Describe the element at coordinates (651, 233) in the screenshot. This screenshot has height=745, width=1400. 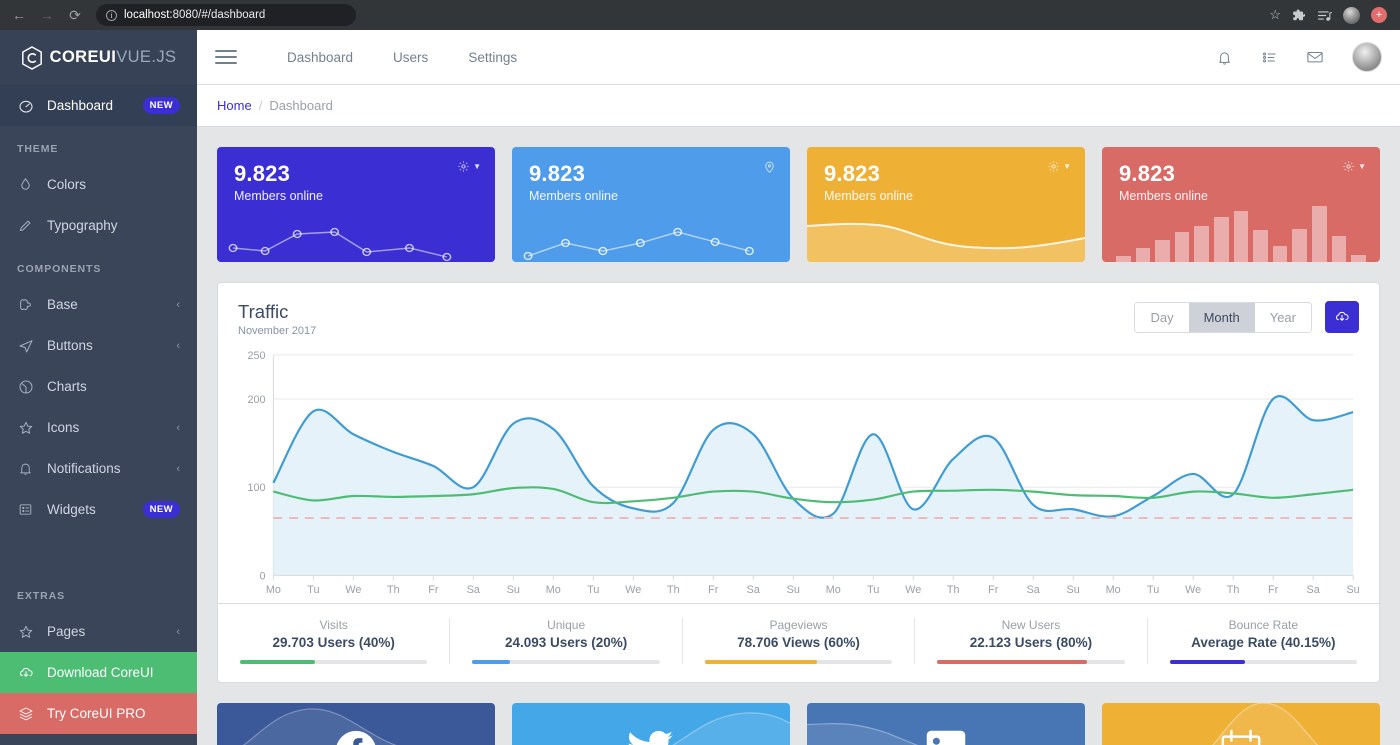
I see `sparkline-chart` at that location.